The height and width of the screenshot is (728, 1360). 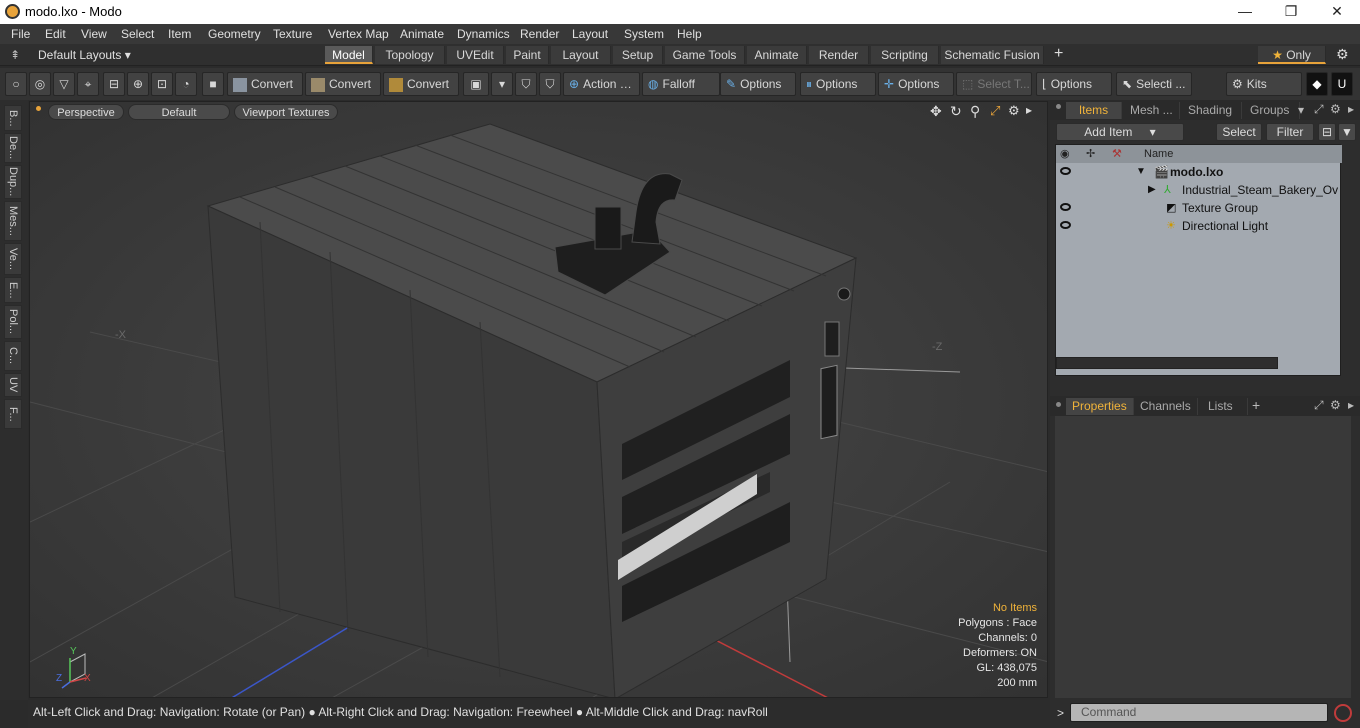 I want to click on falloff-button: ◍ Falloff, so click(x=681, y=84).